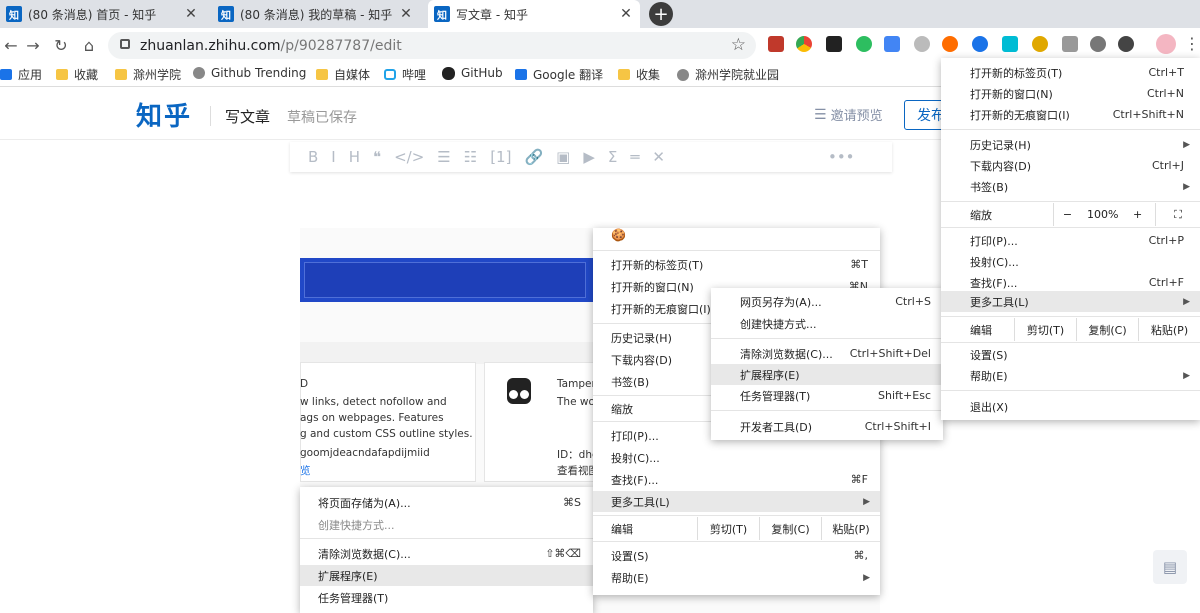 This screenshot has height=613, width=1200. I want to click on chrome-extension-icon, so click(804, 44).